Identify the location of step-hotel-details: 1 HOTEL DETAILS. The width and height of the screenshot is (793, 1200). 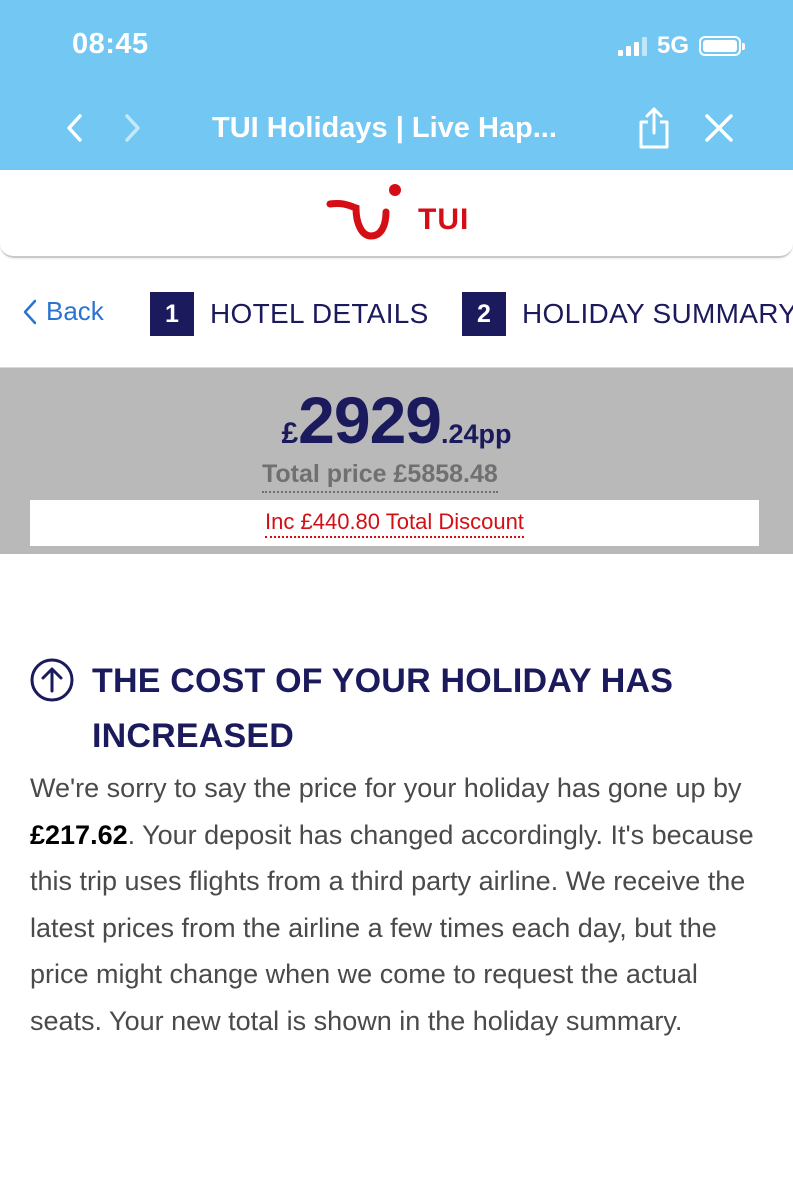
(289, 314).